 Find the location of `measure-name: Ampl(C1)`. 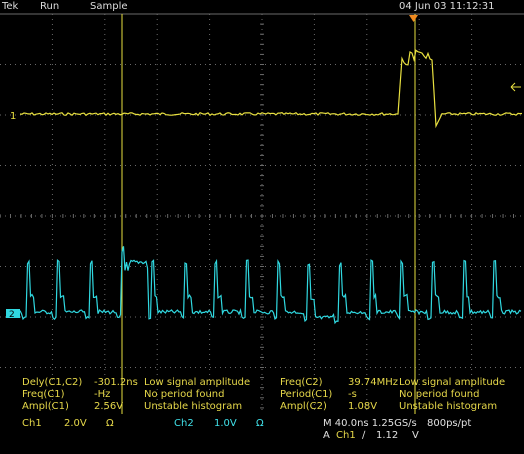

measure-name: Ampl(C1) is located at coordinates (45, 406).